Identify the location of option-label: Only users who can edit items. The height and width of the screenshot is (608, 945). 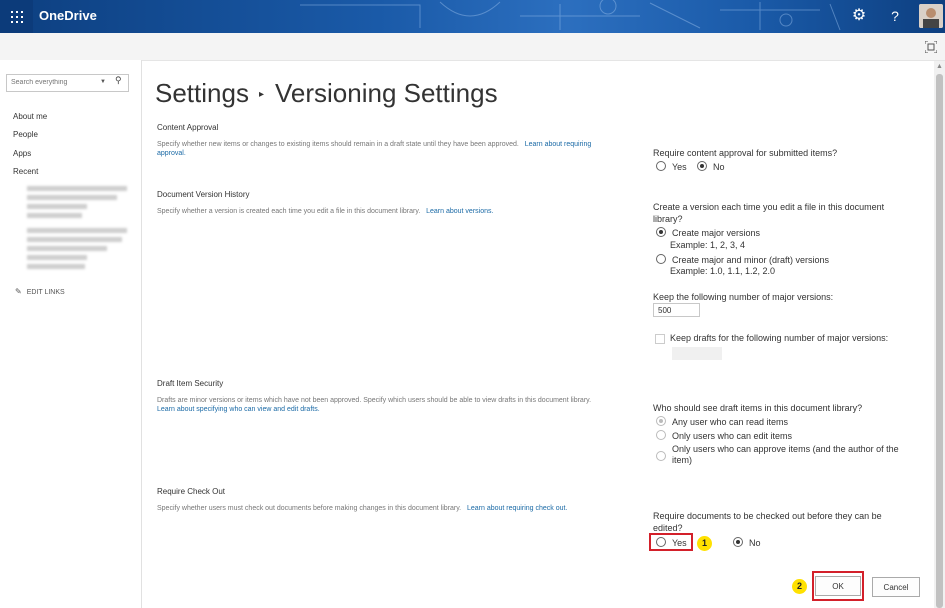
(732, 436).